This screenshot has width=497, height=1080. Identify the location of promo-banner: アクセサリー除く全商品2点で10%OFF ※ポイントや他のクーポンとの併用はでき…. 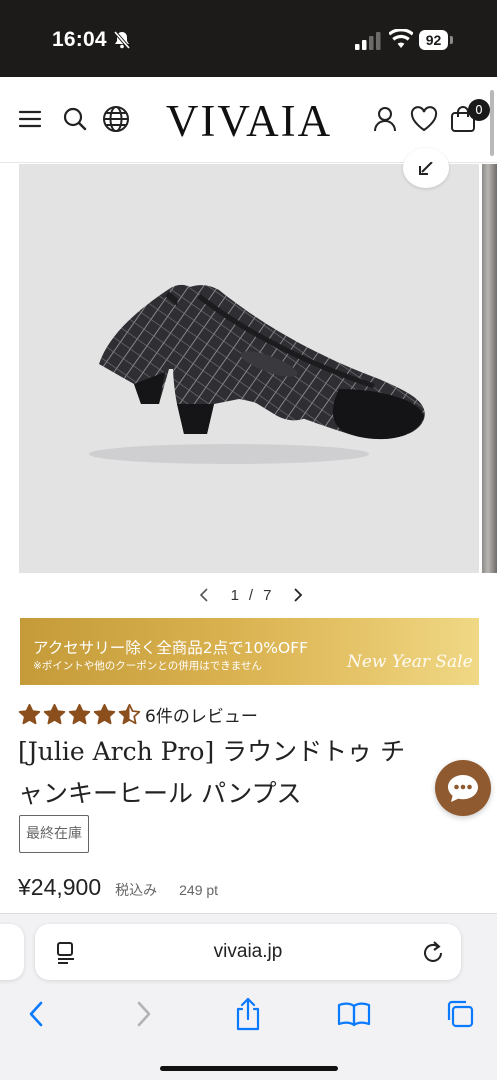
(249, 651).